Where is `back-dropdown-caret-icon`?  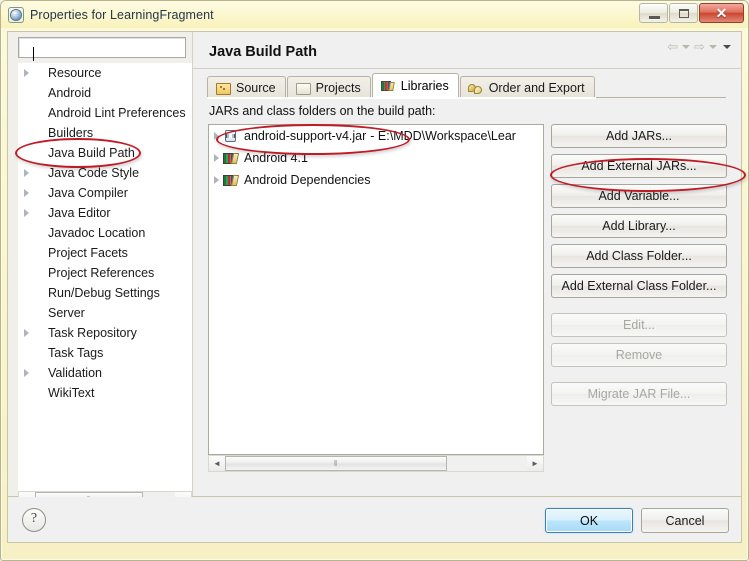
back-dropdown-caret-icon is located at coordinates (686, 46).